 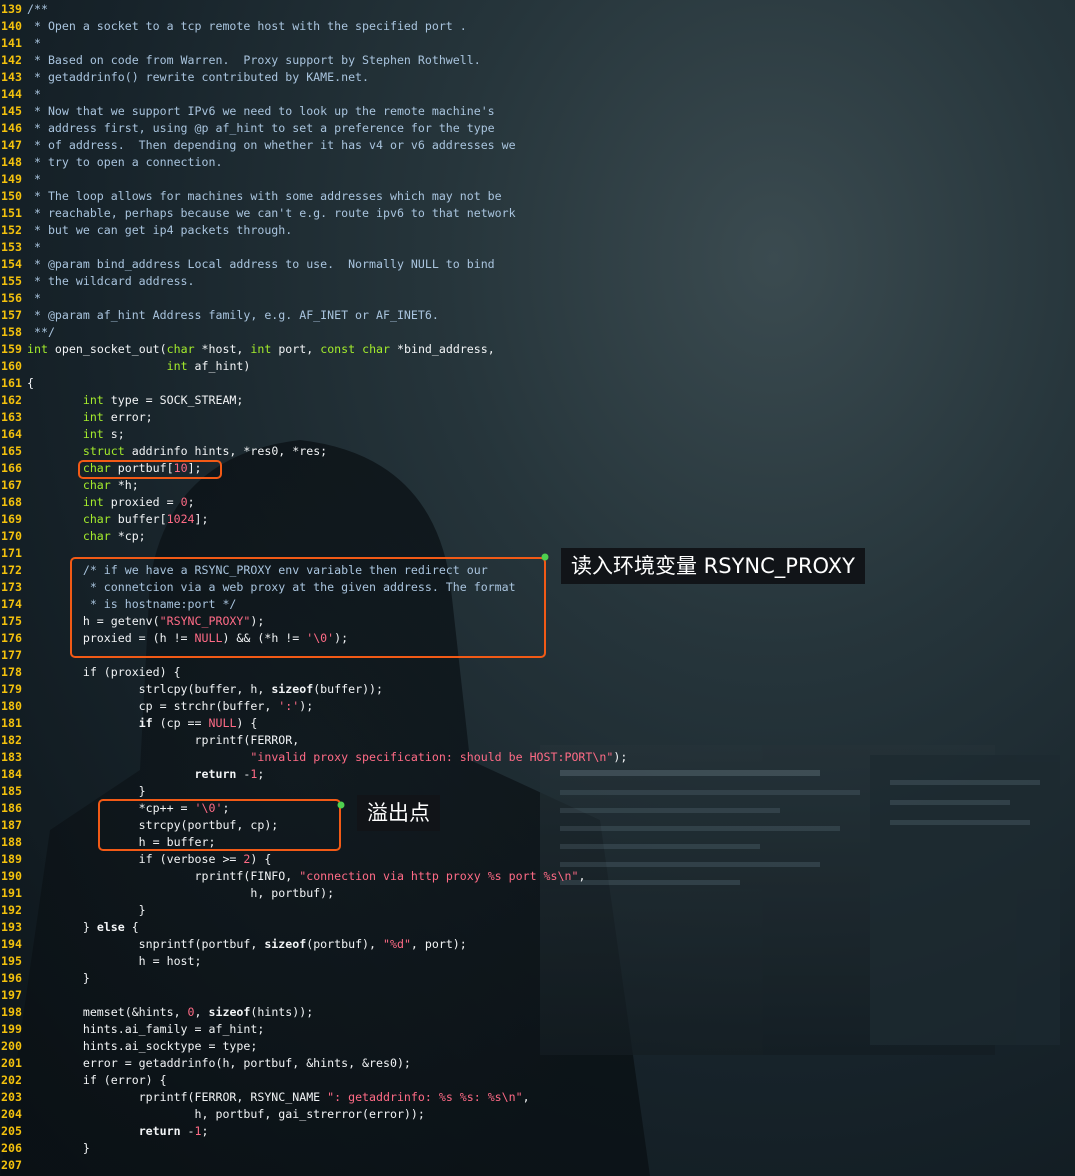 What do you see at coordinates (308, 607) in the screenshot?
I see `highlight-rsync-proxy-block` at bounding box center [308, 607].